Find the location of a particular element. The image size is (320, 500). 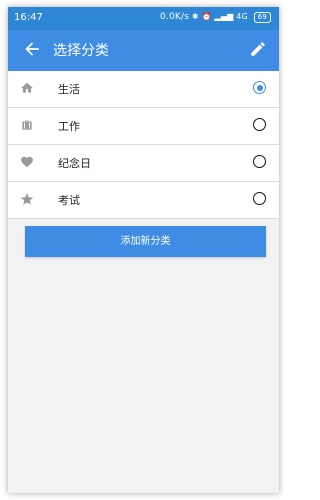

category-label: 工作 is located at coordinates (69, 126).